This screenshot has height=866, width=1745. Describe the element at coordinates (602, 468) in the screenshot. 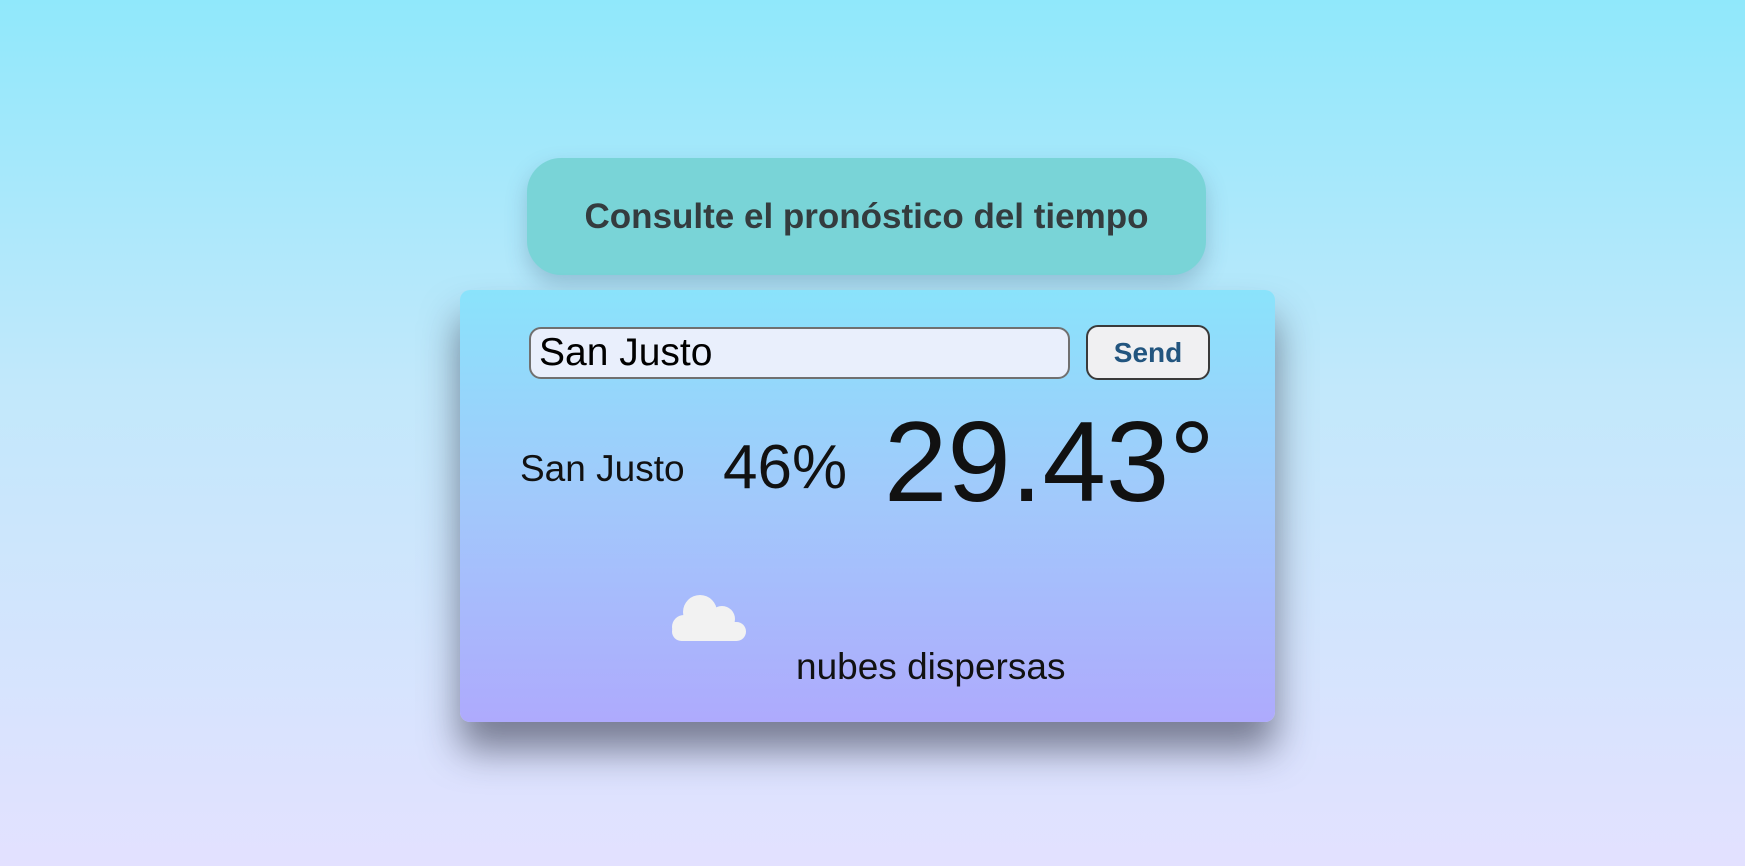

I see `city-name: San Justo` at that location.